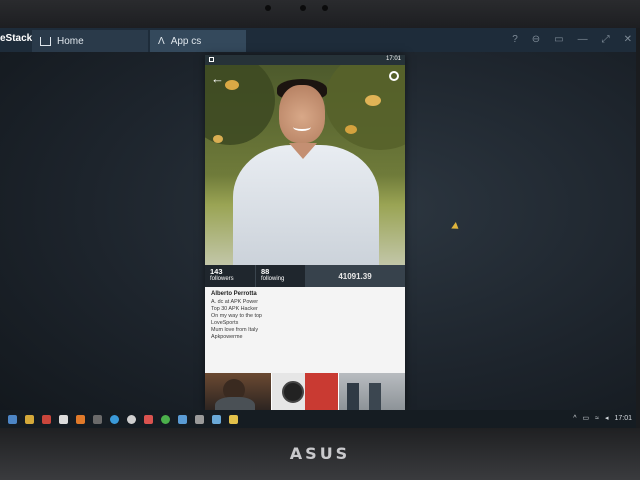 This screenshot has height=480, width=640. Describe the element at coordinates (302, 114) in the screenshot. I see `person-face` at that location.